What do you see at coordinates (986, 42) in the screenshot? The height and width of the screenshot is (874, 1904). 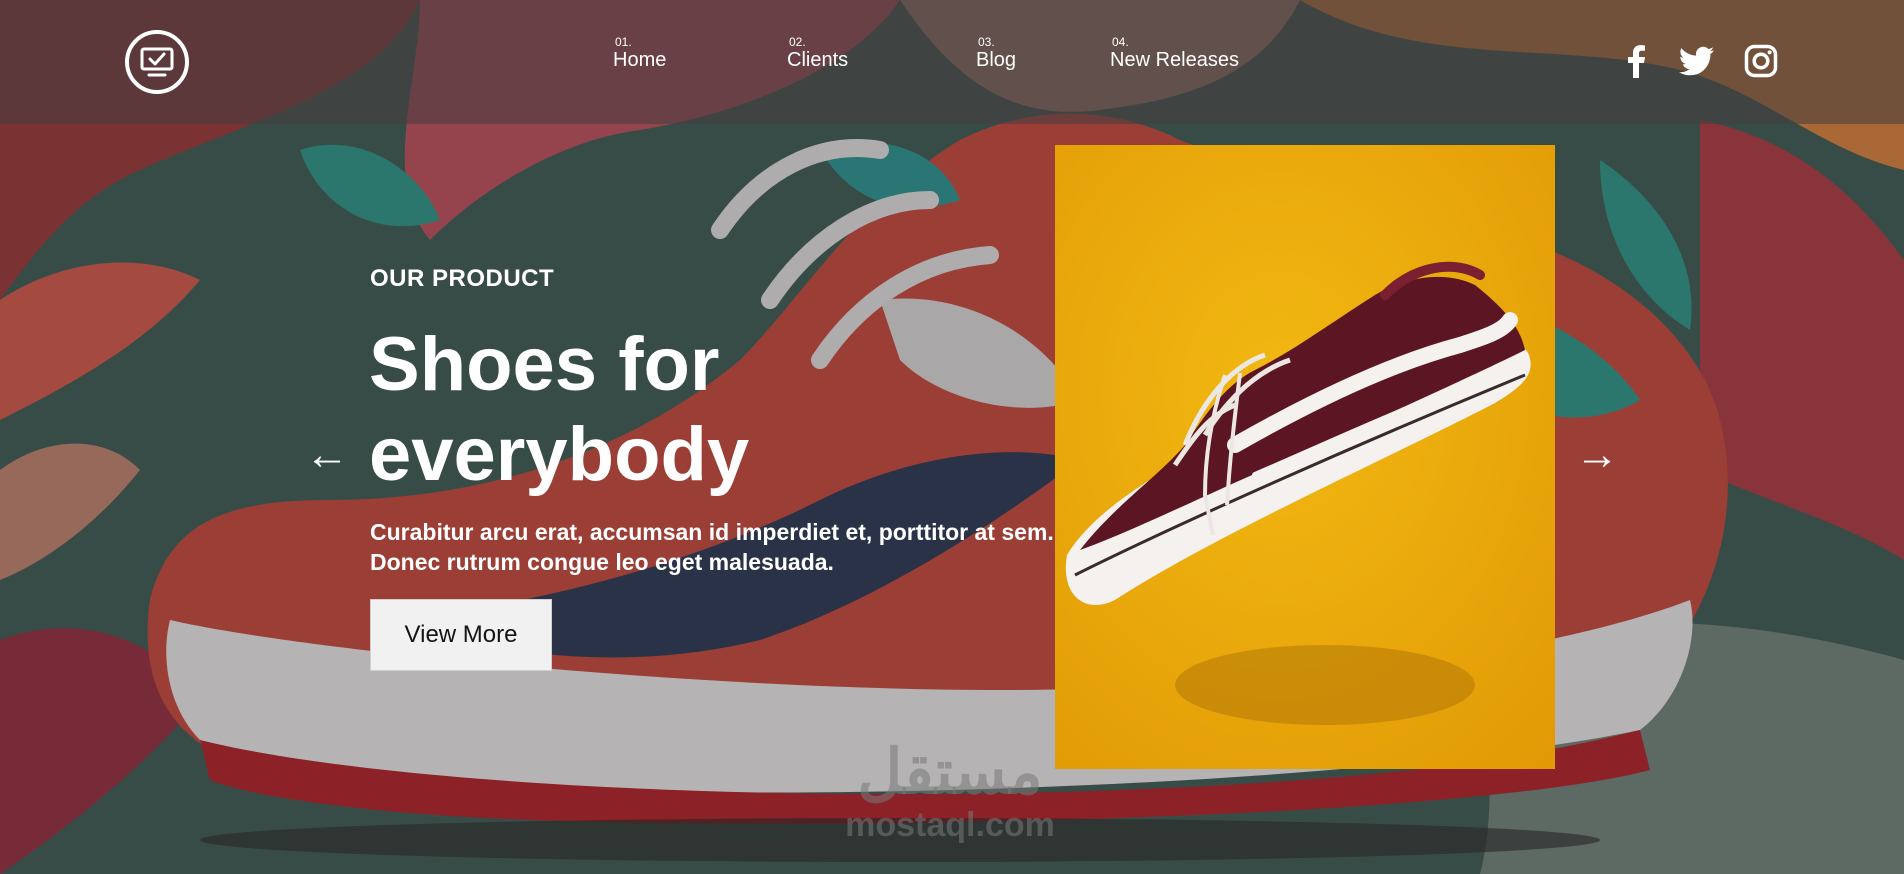 I see `nav-number: 03.` at bounding box center [986, 42].